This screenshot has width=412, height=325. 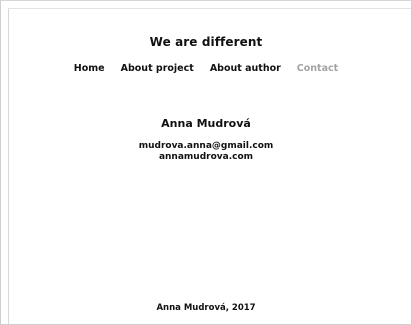 I want to click on contact-name: Anna Mudrová, so click(x=206, y=123).